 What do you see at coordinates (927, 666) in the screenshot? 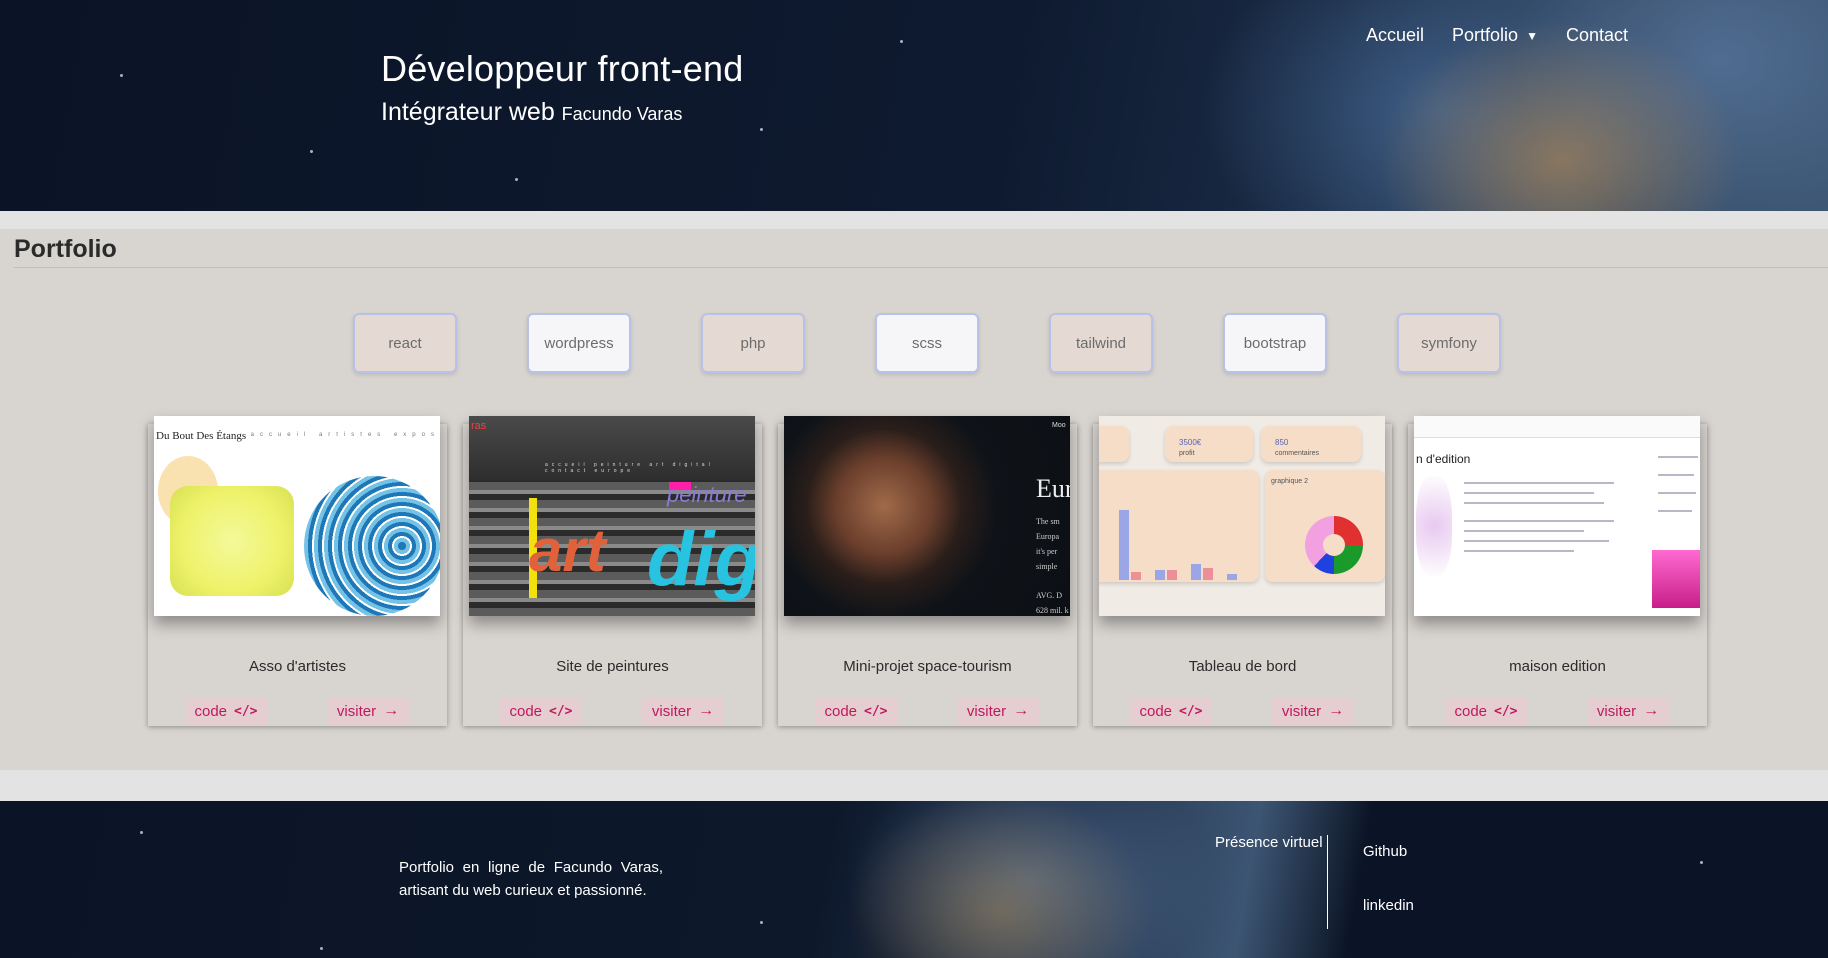
I see `project-title: Mini-projet space-tourism` at bounding box center [927, 666].